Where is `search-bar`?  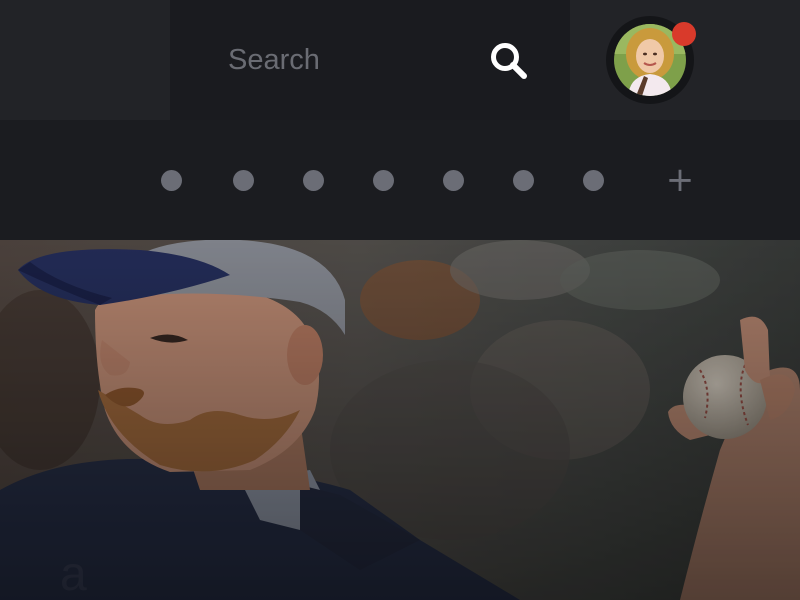 search-bar is located at coordinates (370, 60).